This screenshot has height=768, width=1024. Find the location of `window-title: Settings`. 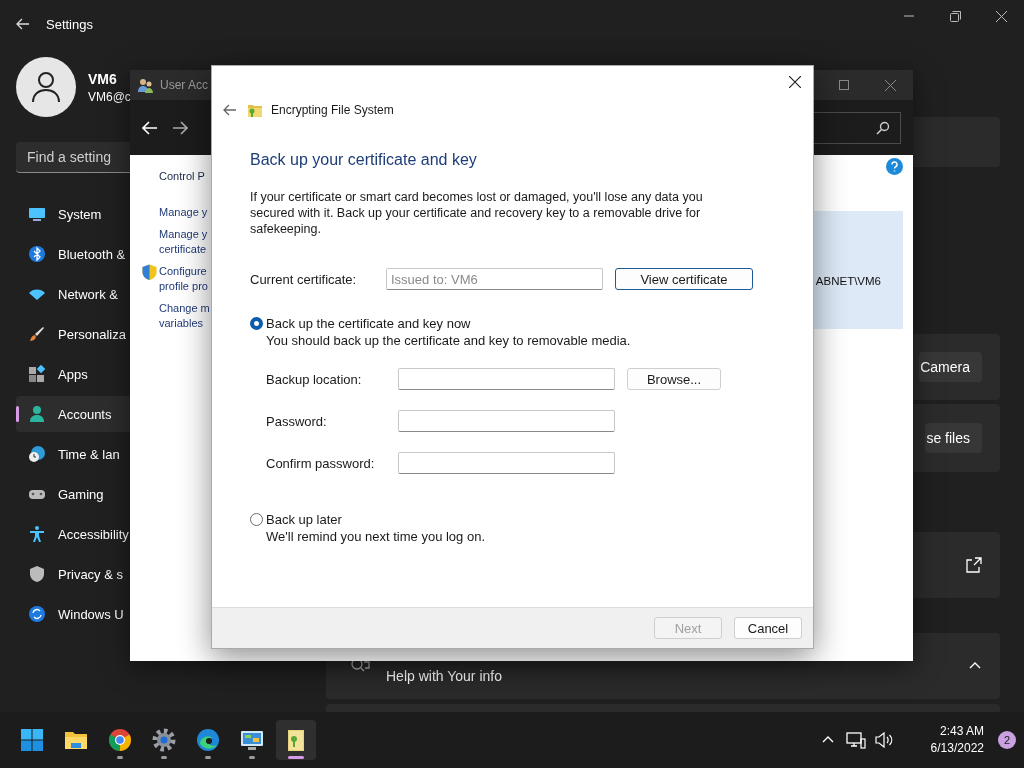

window-title: Settings is located at coordinates (69, 24).